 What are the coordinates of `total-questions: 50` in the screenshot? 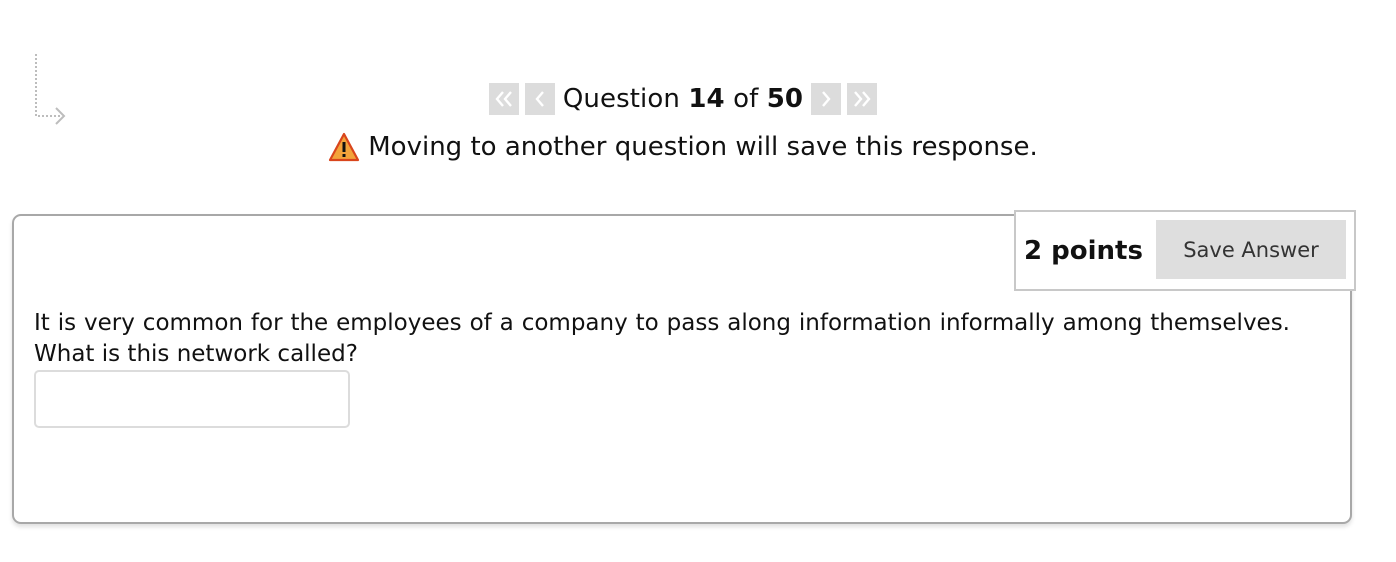 It's located at (785, 99).